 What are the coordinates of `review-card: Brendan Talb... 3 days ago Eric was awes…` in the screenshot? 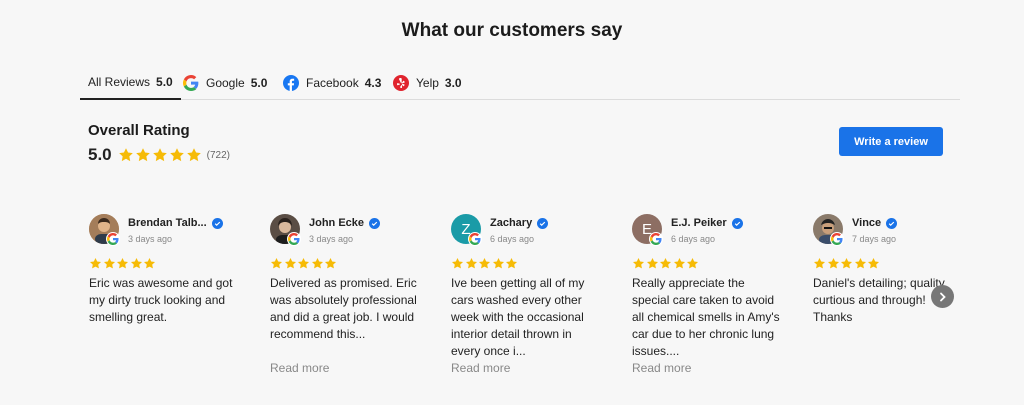 It's located at (164, 299).